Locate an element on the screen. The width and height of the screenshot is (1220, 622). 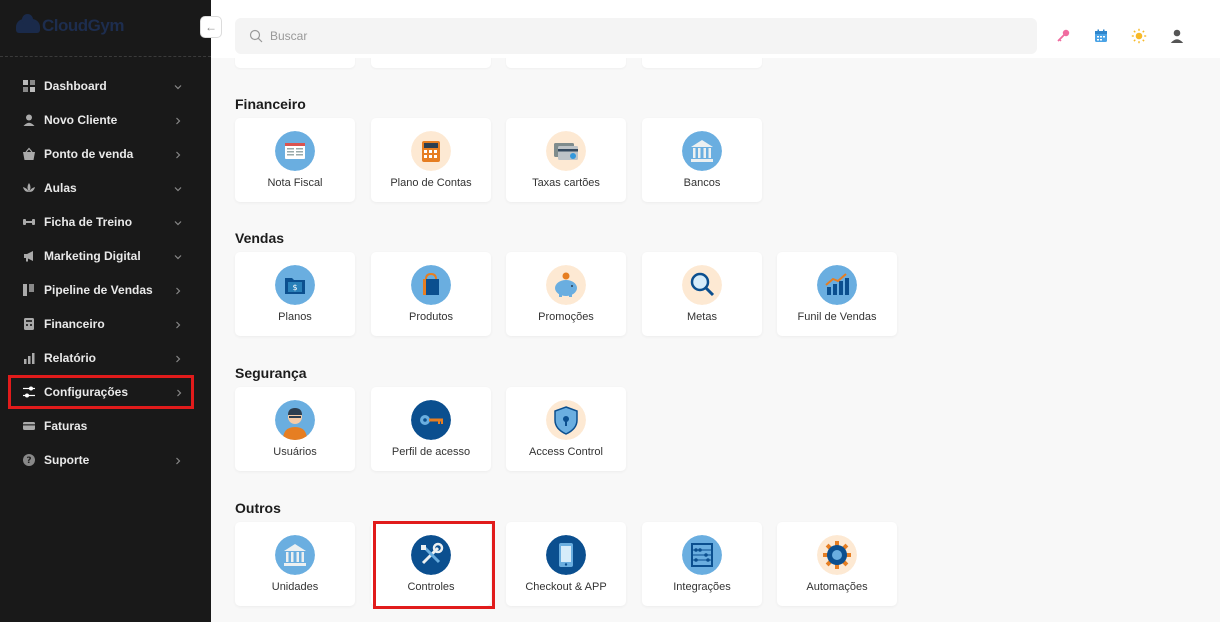
sidebar-item-label: Financeiro is located at coordinates (74, 324).